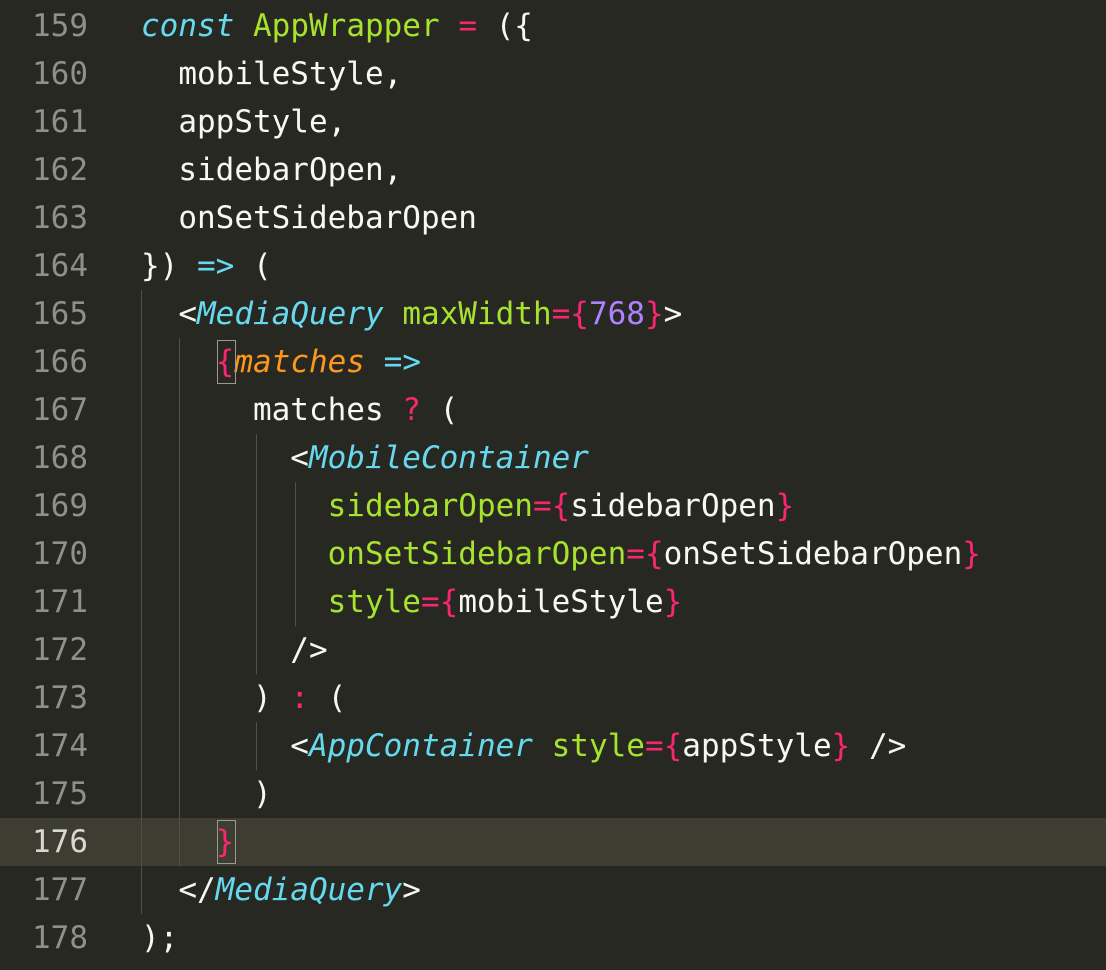 The height and width of the screenshot is (970, 1106). I want to click on code-token: }), so click(169, 266).